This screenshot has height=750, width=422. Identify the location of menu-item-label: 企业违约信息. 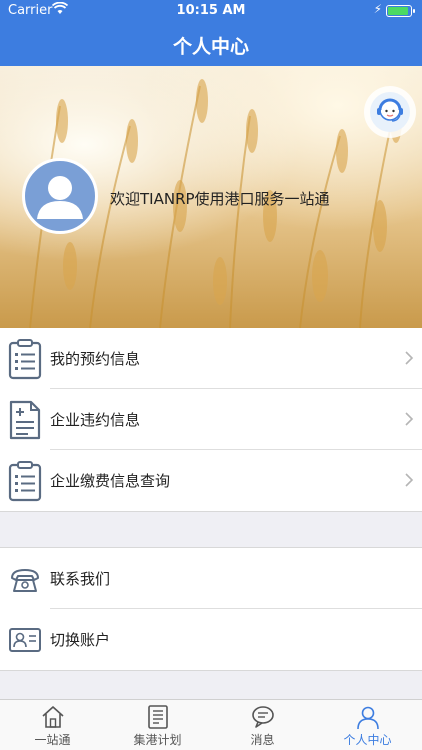
(95, 420).